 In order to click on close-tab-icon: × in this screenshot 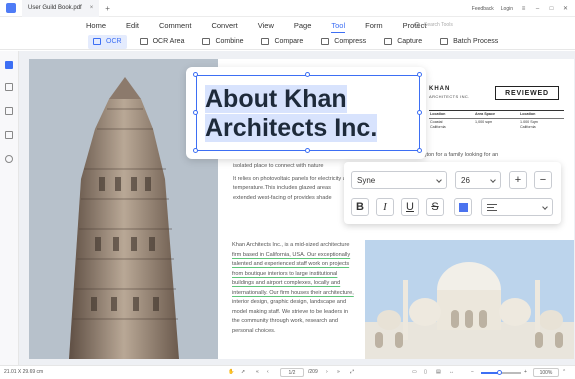, I will do `click(92, 8)`.